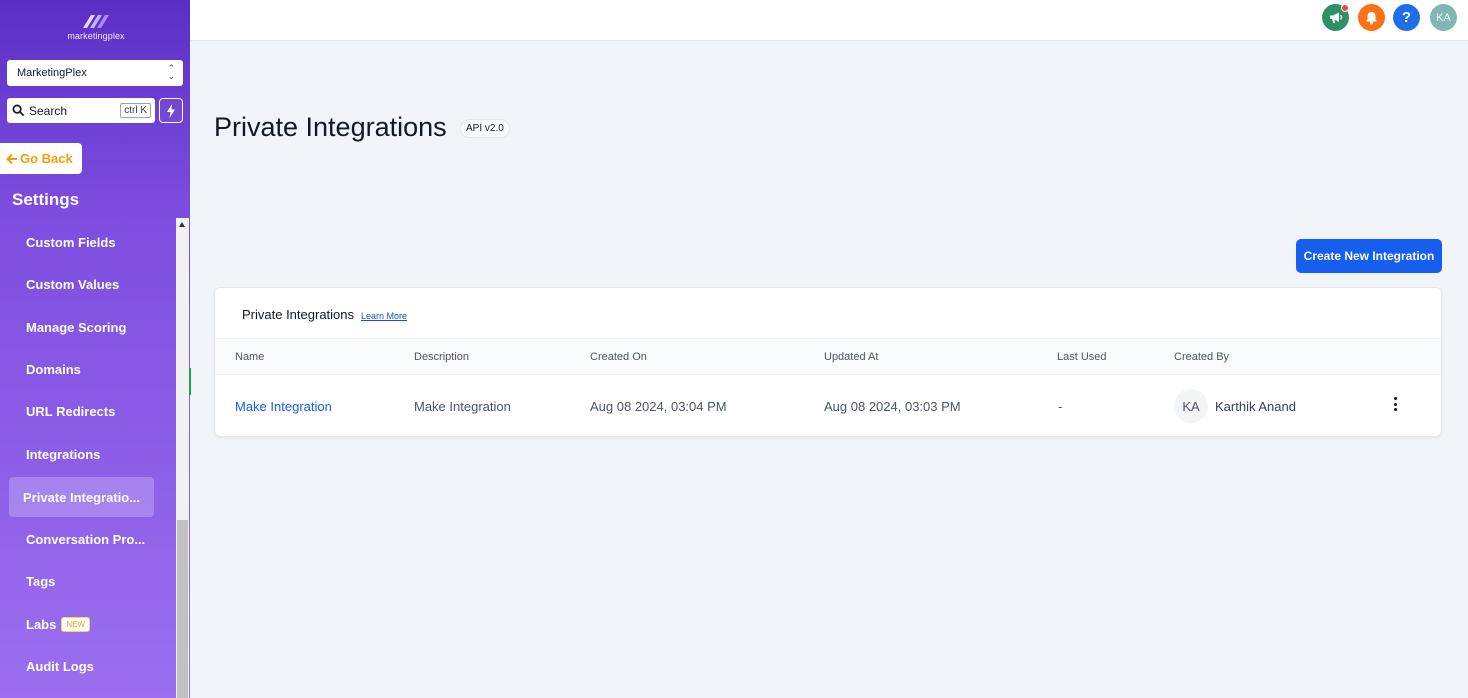  I want to click on sidebar-item-integrations: Integrations, so click(81, 454).